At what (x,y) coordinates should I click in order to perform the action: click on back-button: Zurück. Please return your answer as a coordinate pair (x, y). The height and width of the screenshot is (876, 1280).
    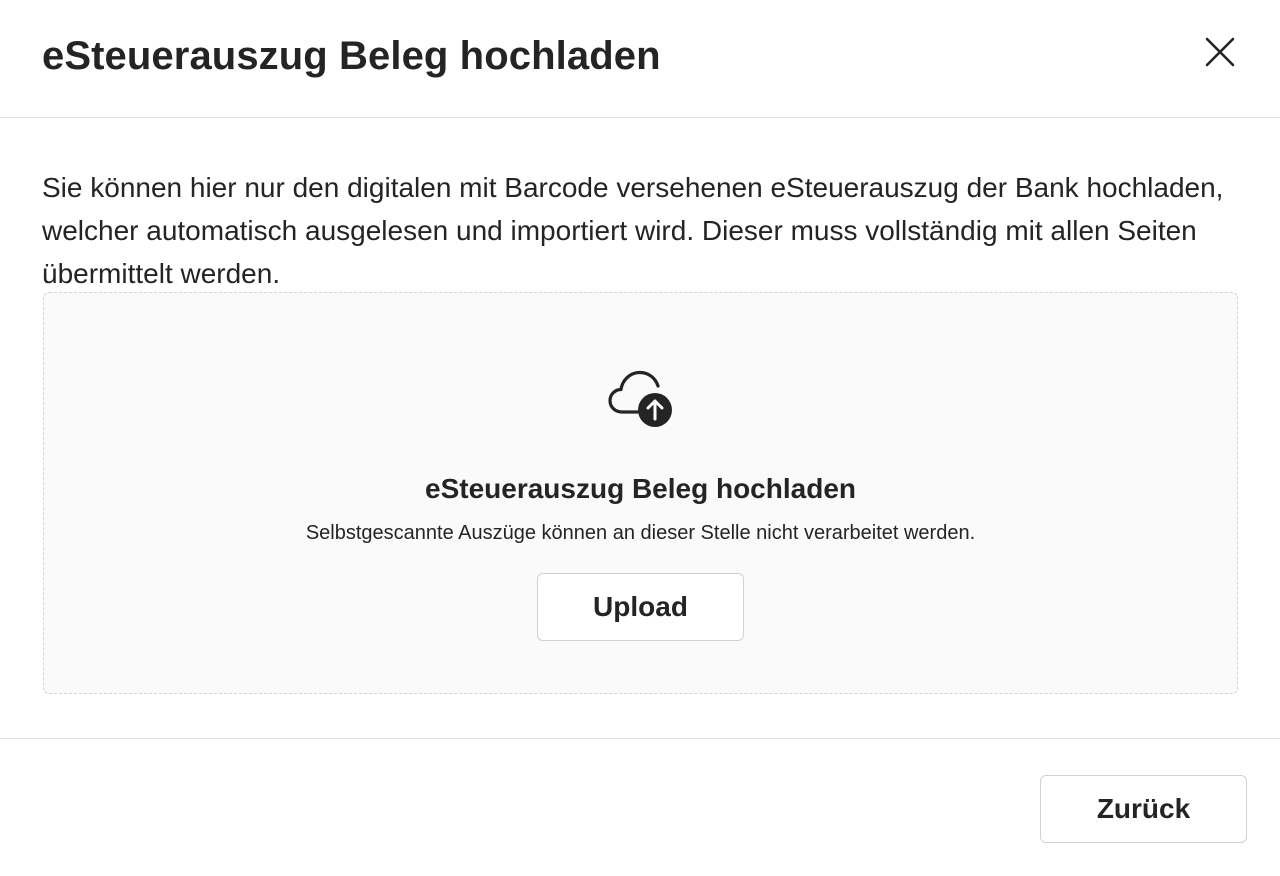
    Looking at the image, I should click on (1143, 809).